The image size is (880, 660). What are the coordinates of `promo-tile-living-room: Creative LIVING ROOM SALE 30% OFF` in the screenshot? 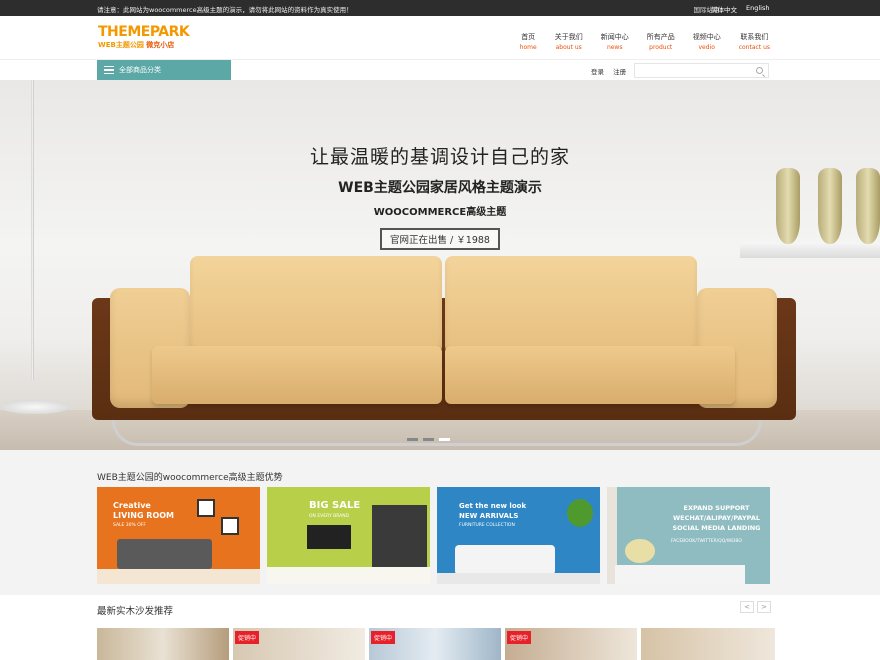 It's located at (178, 535).